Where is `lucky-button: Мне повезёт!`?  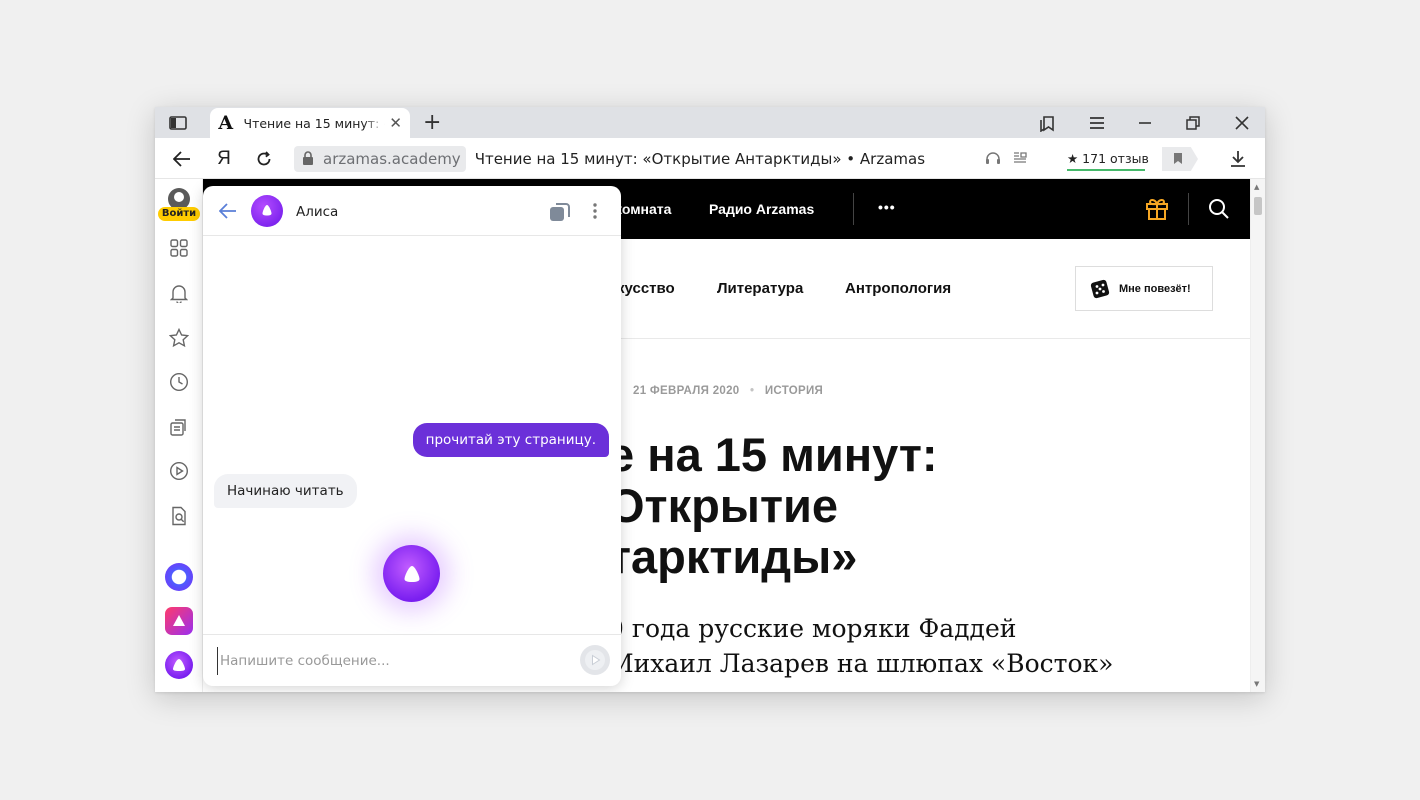
lucky-button: Мне повезёт! is located at coordinates (1144, 288).